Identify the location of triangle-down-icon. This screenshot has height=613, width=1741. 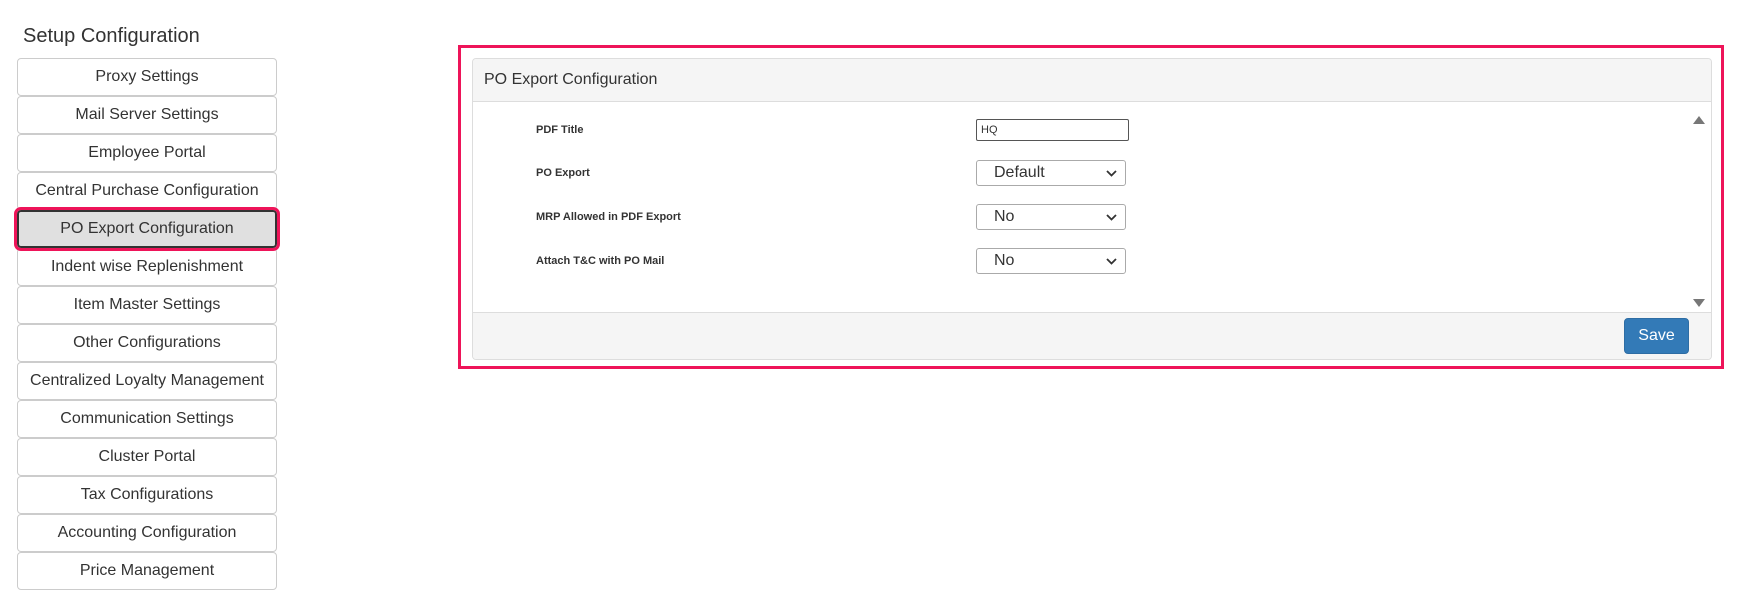
(1699, 301).